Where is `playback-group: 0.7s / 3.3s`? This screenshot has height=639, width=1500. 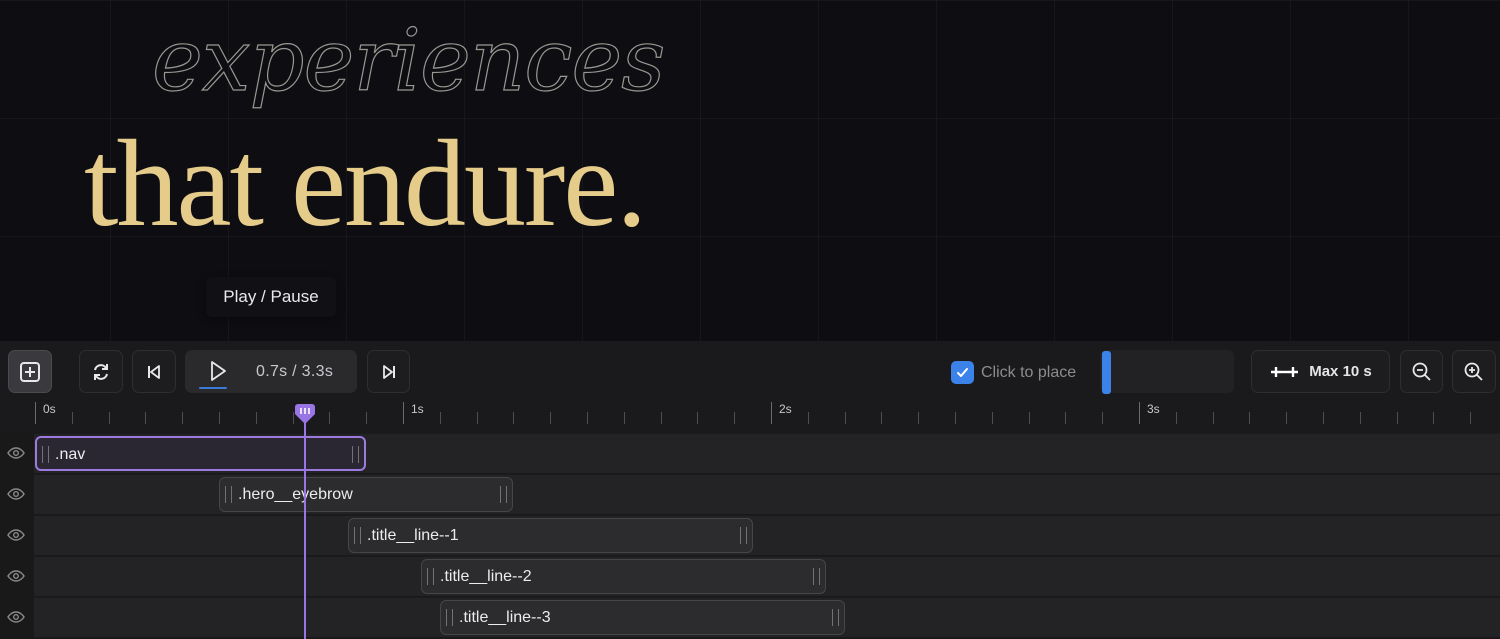 playback-group: 0.7s / 3.3s is located at coordinates (271, 371).